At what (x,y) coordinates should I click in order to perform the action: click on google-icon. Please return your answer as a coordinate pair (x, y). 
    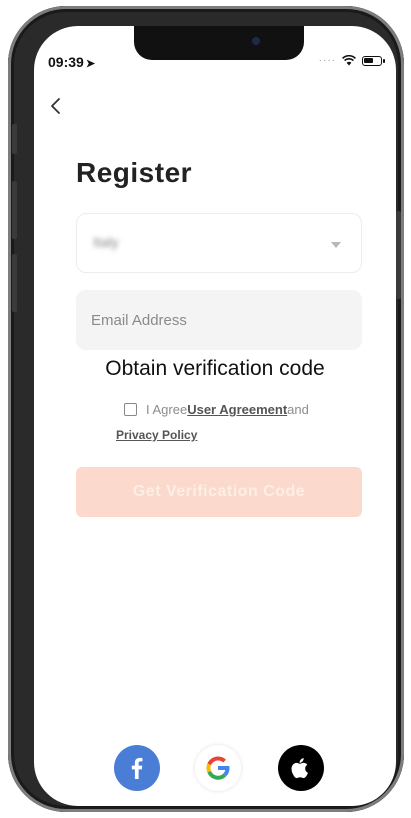
    Looking at the image, I should click on (218, 768).